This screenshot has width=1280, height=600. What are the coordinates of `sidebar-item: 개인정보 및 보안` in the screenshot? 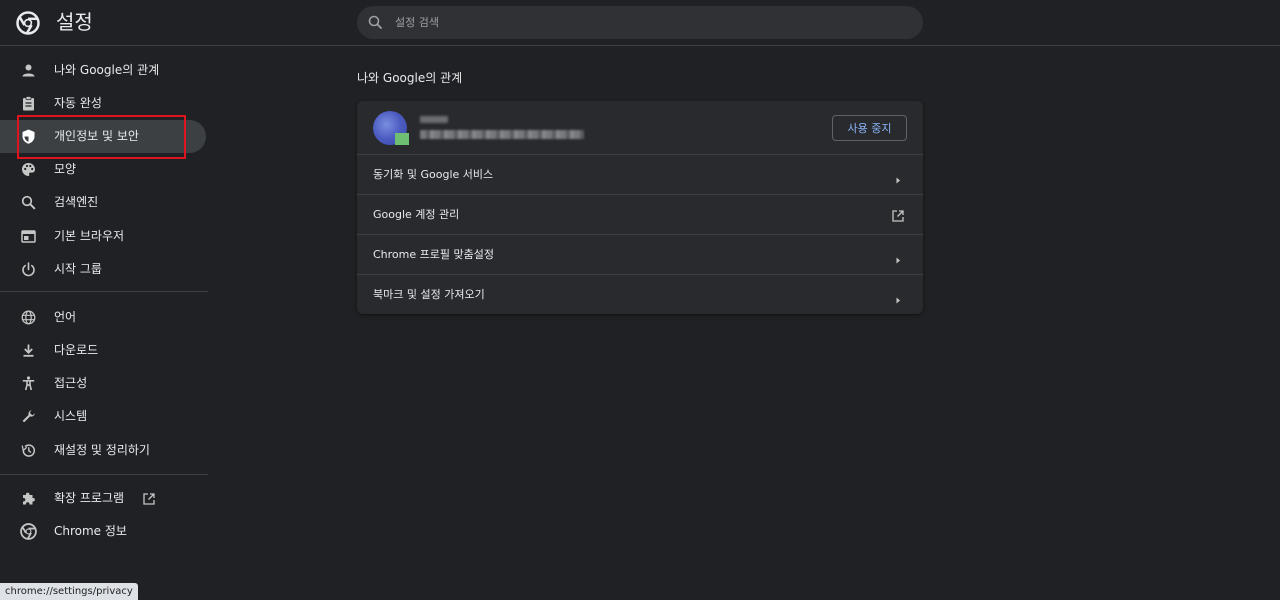 It's located at (103, 136).